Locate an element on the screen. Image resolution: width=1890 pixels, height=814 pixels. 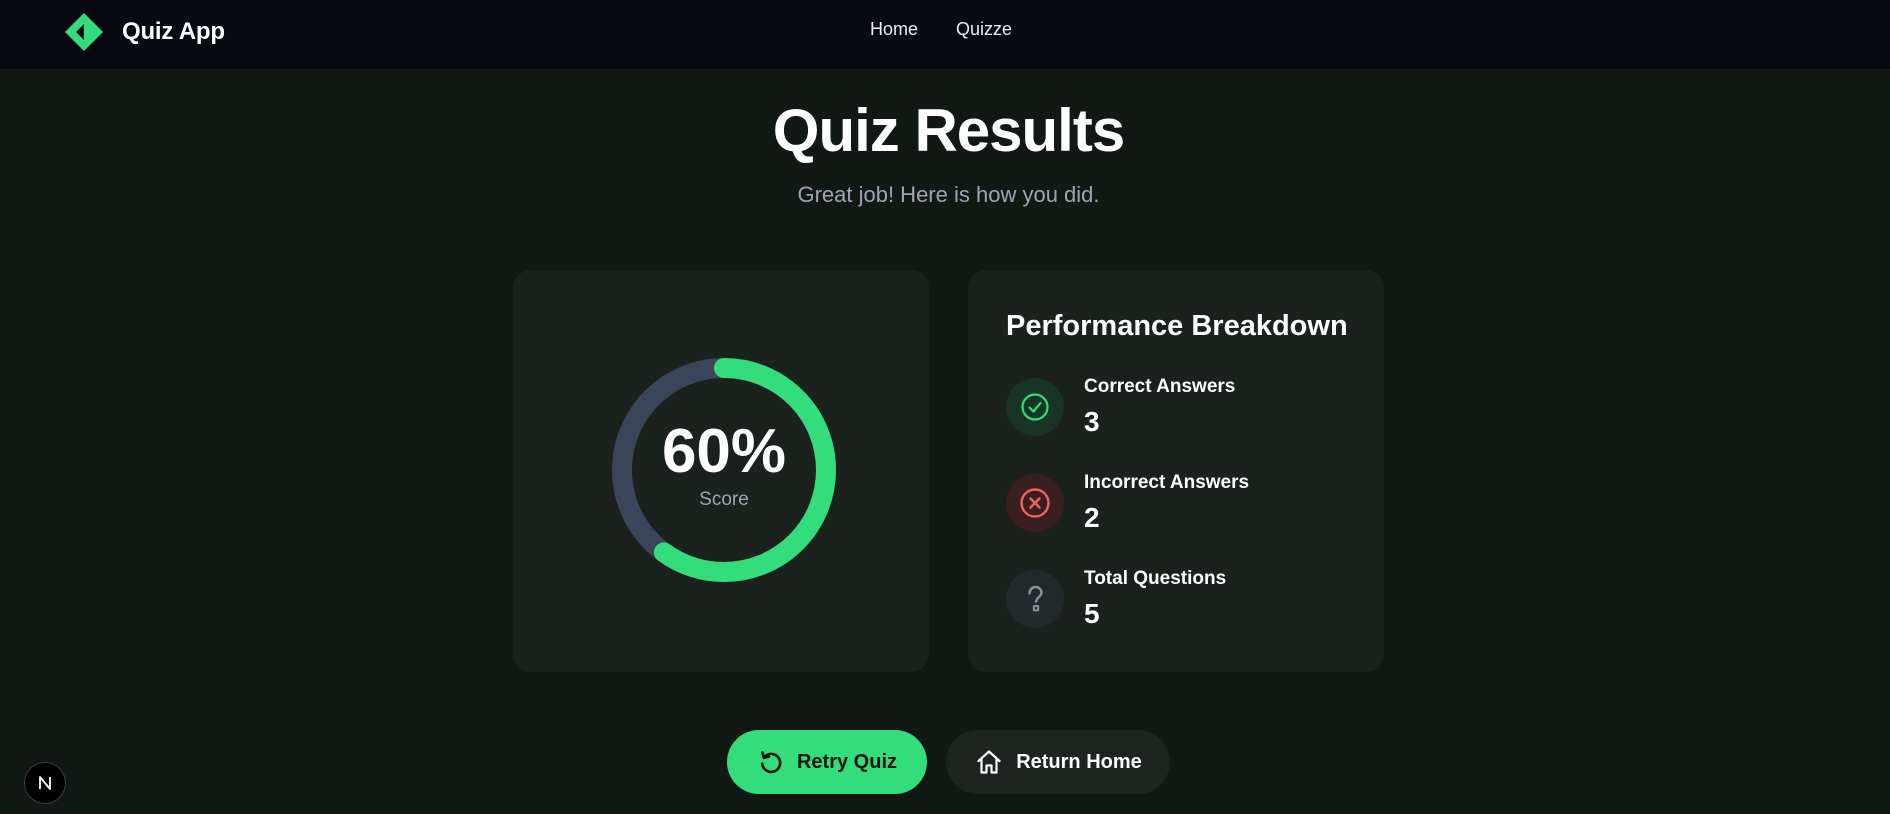
stat-total-questions: Total Questions 5 is located at coordinates (1116, 600).